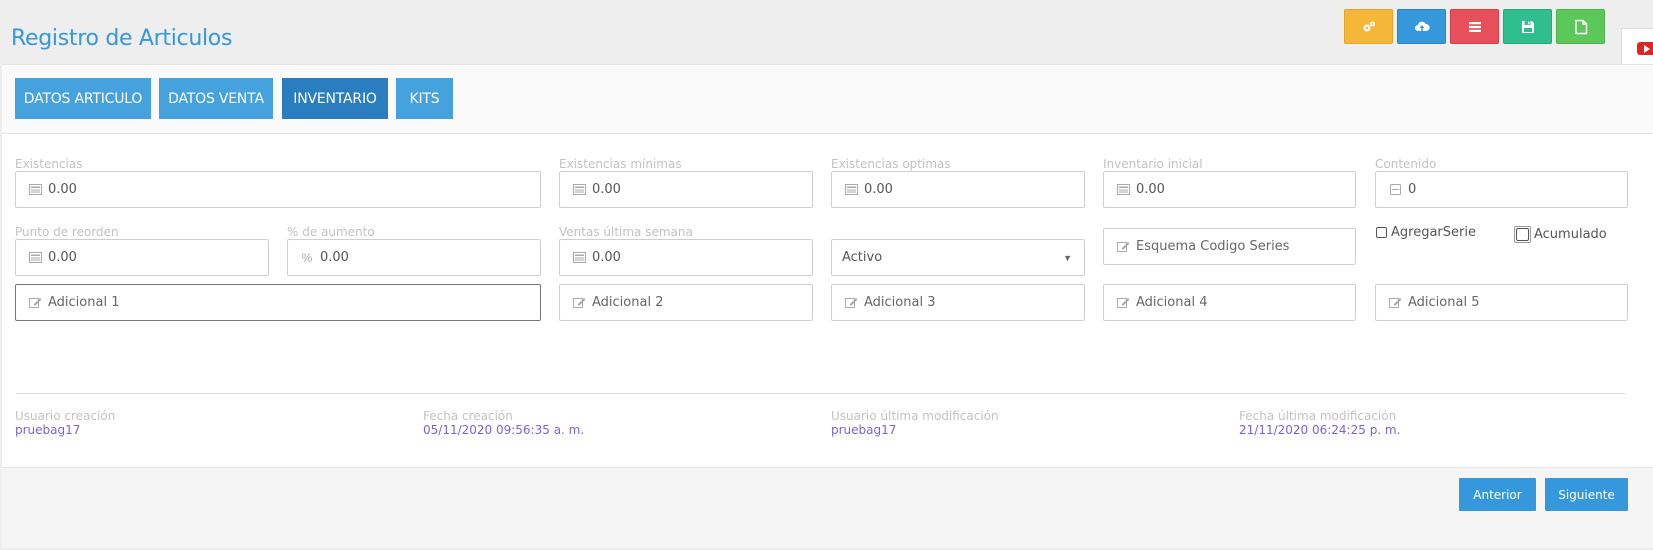 This screenshot has height=550, width=1653. What do you see at coordinates (820, 393) in the screenshot?
I see `section-divider` at bounding box center [820, 393].